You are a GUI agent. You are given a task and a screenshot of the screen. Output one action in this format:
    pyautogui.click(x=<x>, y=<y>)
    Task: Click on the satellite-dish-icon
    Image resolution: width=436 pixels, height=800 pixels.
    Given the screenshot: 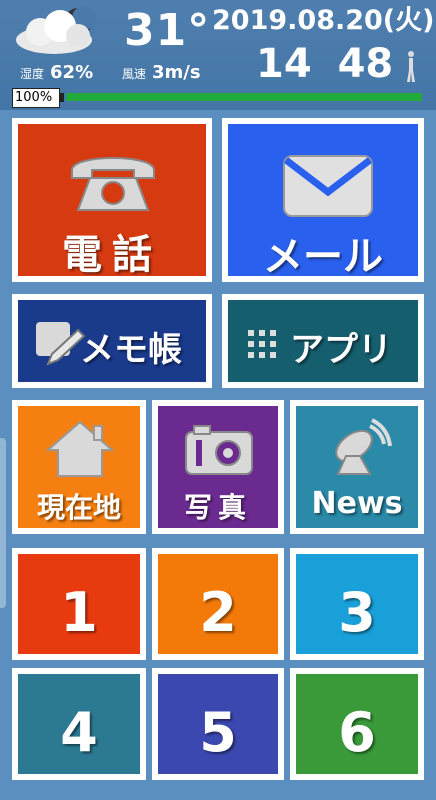 What is the action you would take?
    pyautogui.click(x=363, y=446)
    